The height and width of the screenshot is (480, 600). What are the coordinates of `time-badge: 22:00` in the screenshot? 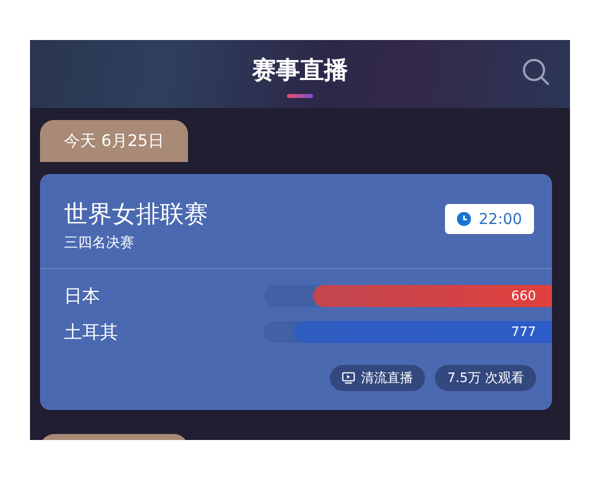 It's located at (489, 219).